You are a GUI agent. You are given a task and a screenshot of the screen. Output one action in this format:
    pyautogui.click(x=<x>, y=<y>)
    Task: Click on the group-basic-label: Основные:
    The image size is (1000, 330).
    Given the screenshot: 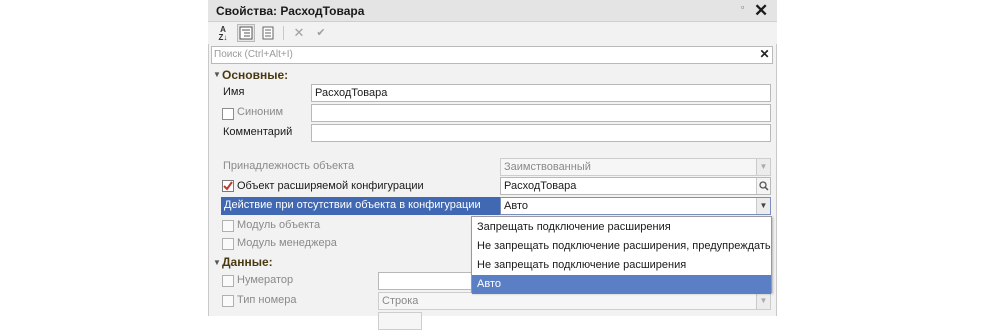 What is the action you would take?
    pyautogui.click(x=255, y=75)
    